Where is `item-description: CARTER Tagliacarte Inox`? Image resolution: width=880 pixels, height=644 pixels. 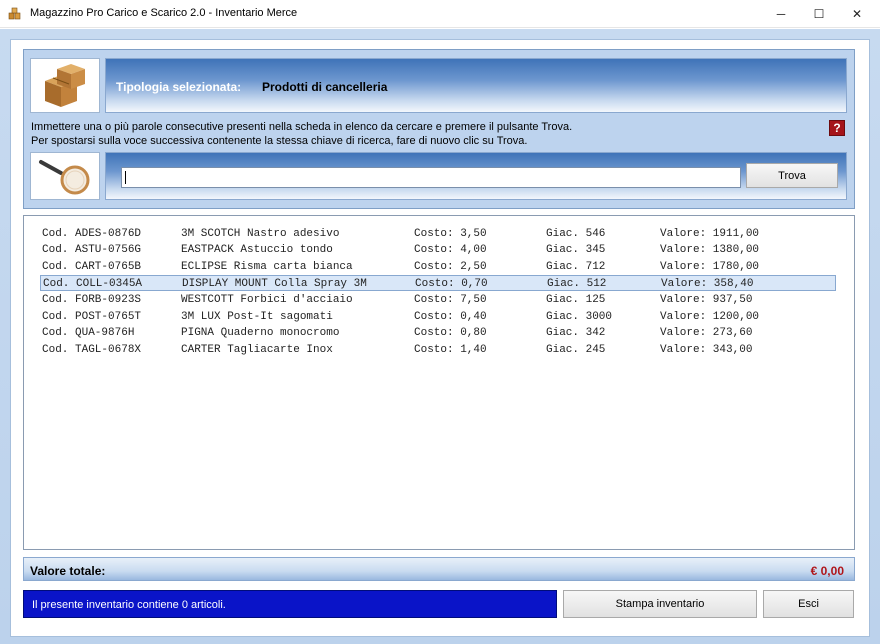 item-description: CARTER Tagliacarte Inox is located at coordinates (257, 350).